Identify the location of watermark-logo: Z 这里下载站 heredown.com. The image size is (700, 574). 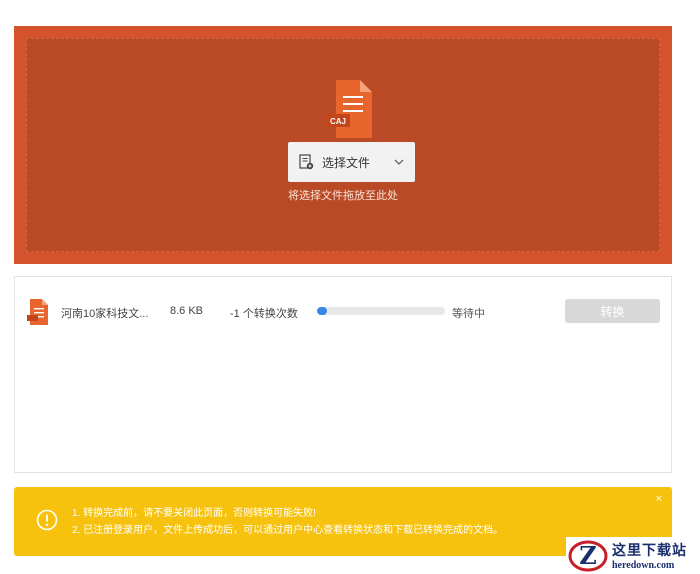
(633, 555).